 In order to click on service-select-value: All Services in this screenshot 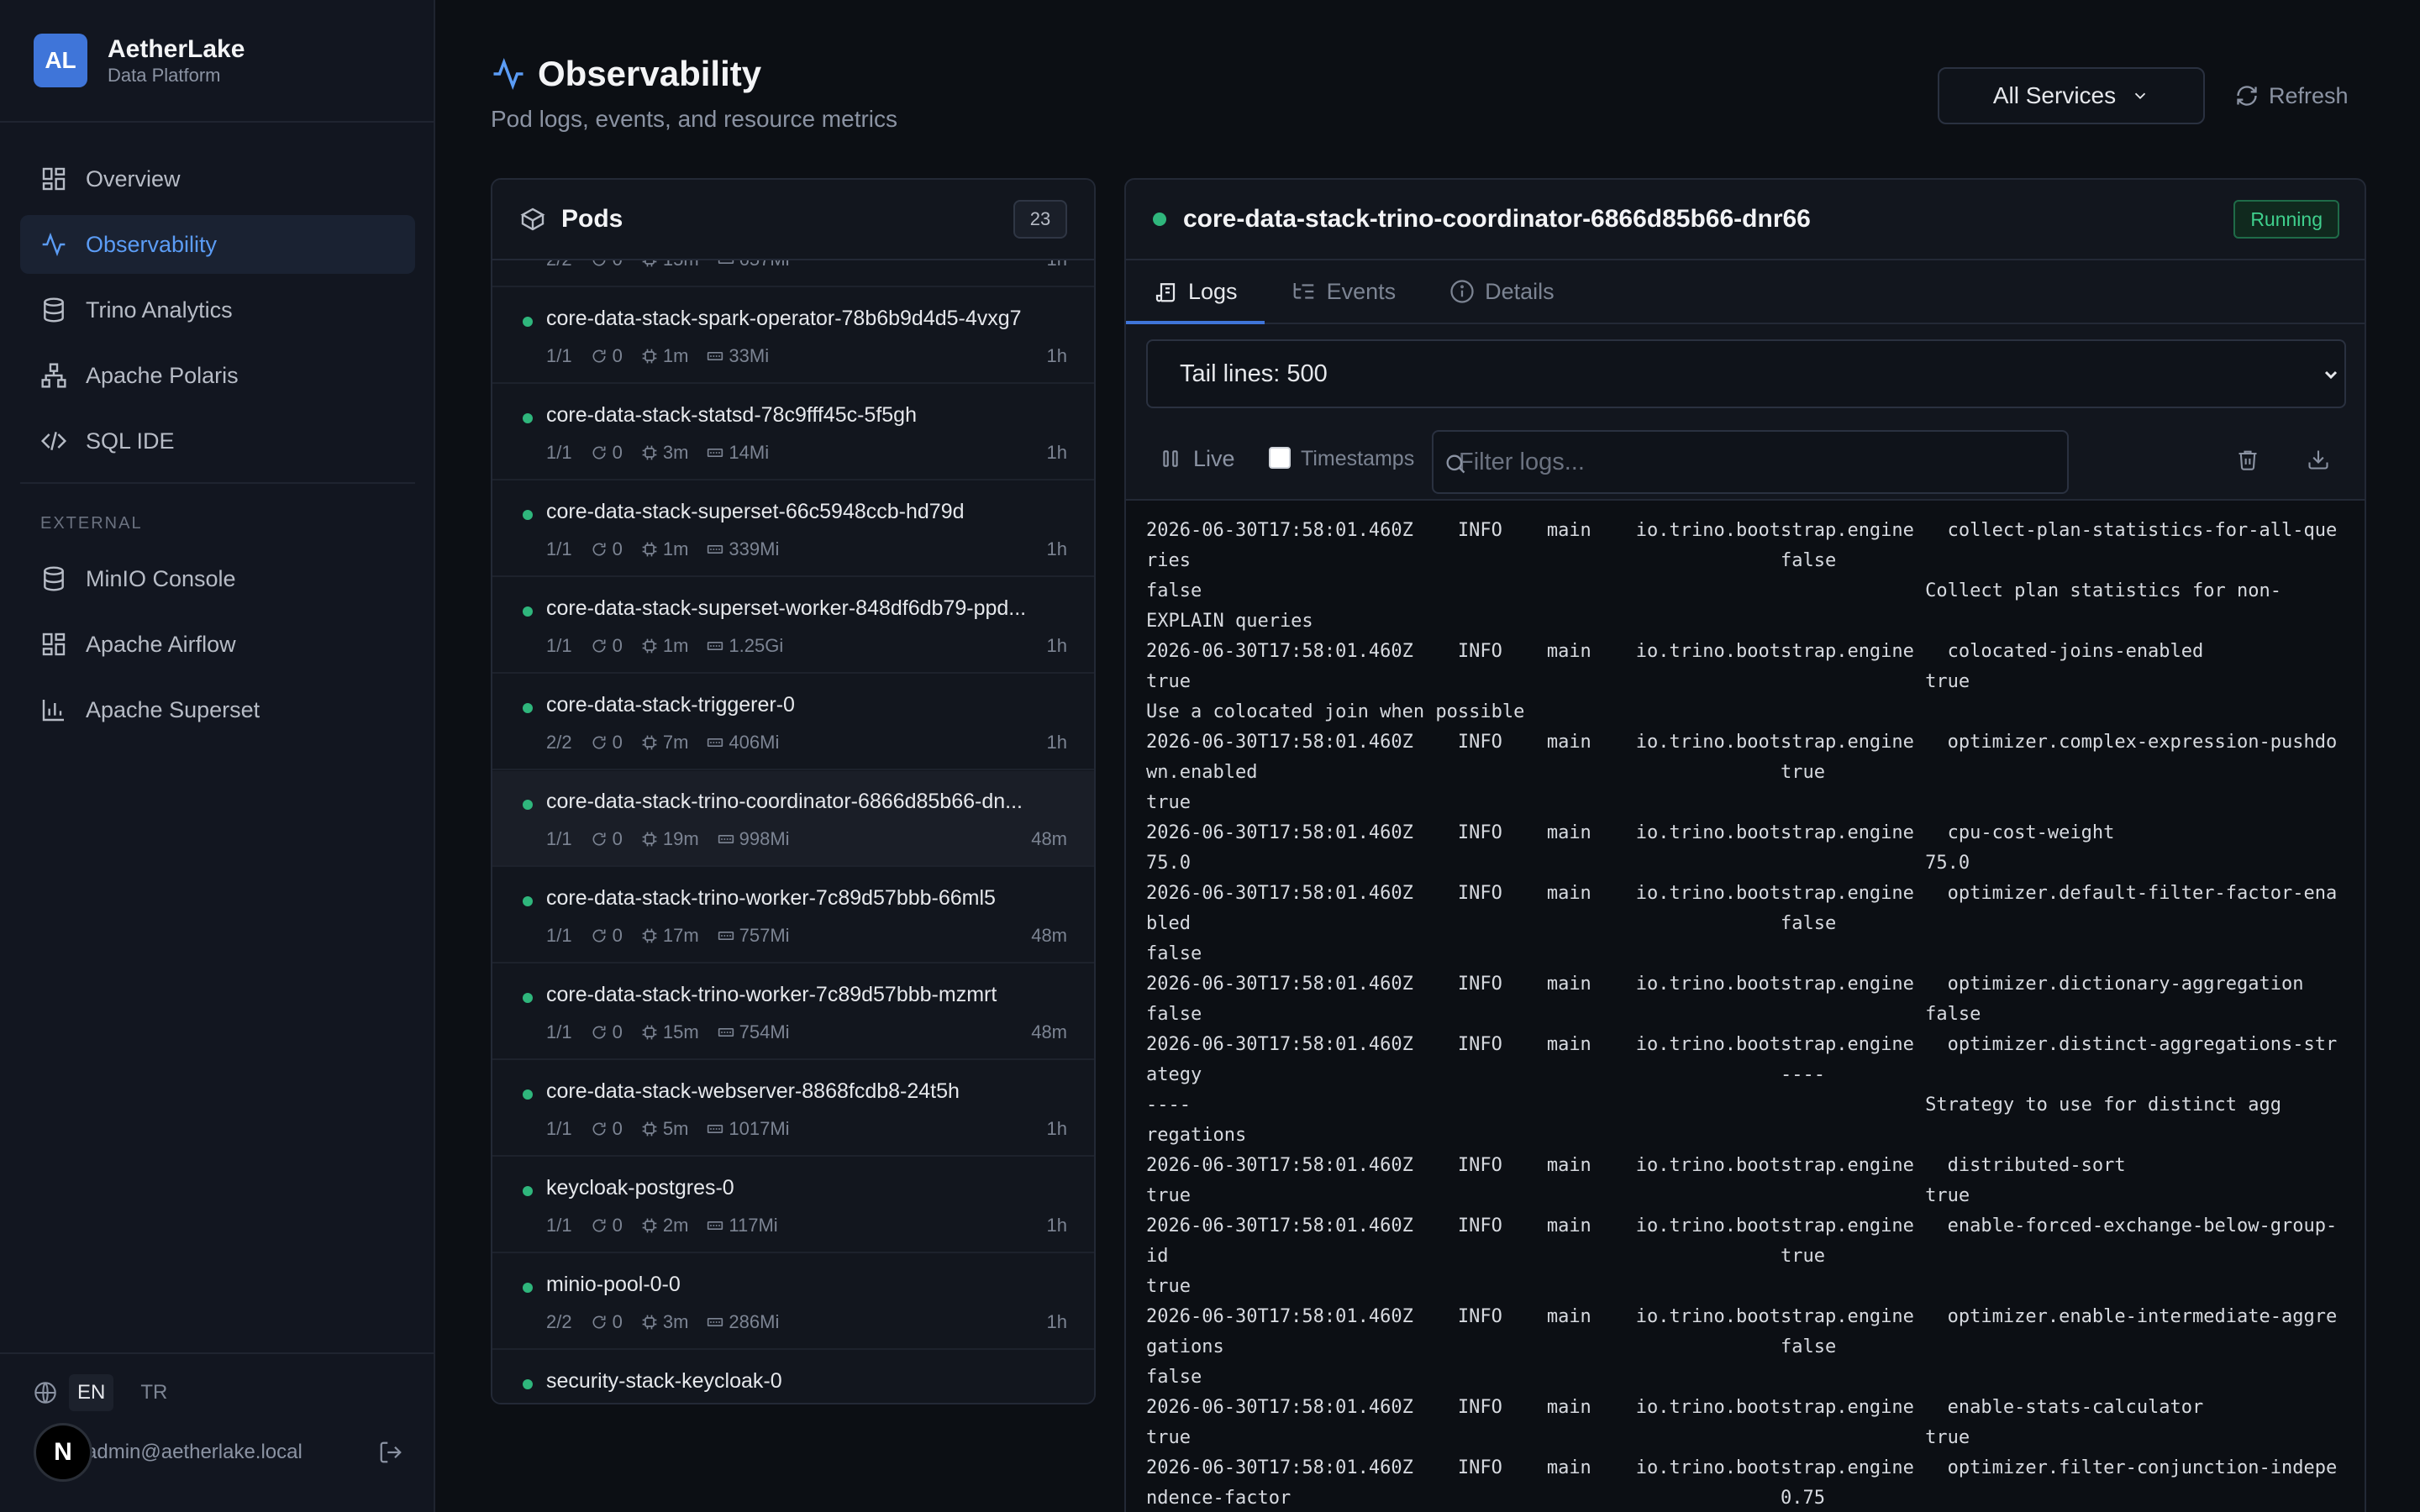, I will do `click(2054, 95)`.